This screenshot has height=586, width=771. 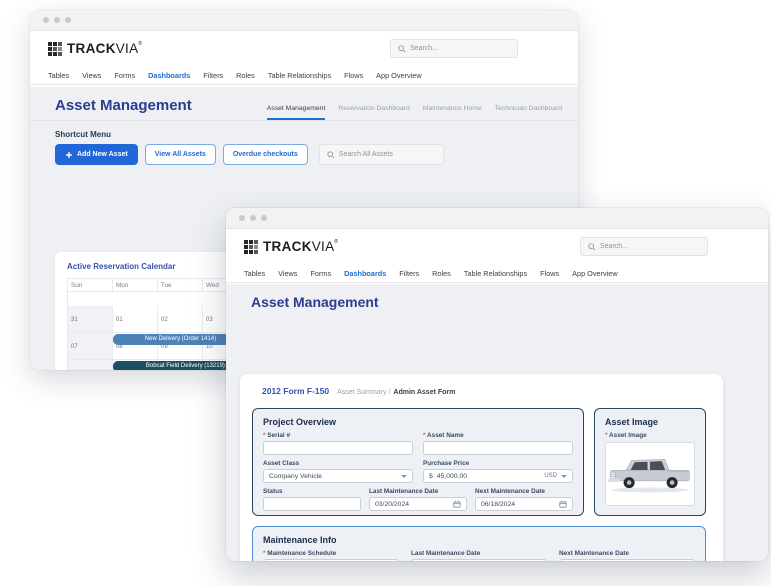 I want to click on calendar-cell: 14, so click(x=90, y=365).